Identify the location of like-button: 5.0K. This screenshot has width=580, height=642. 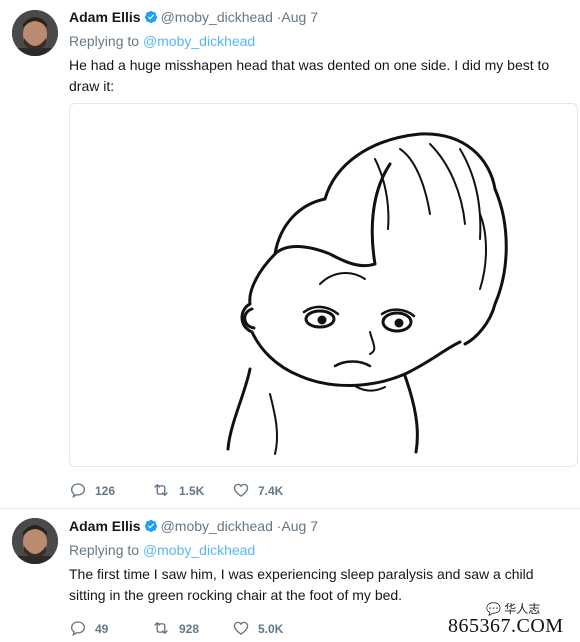
(257, 628).